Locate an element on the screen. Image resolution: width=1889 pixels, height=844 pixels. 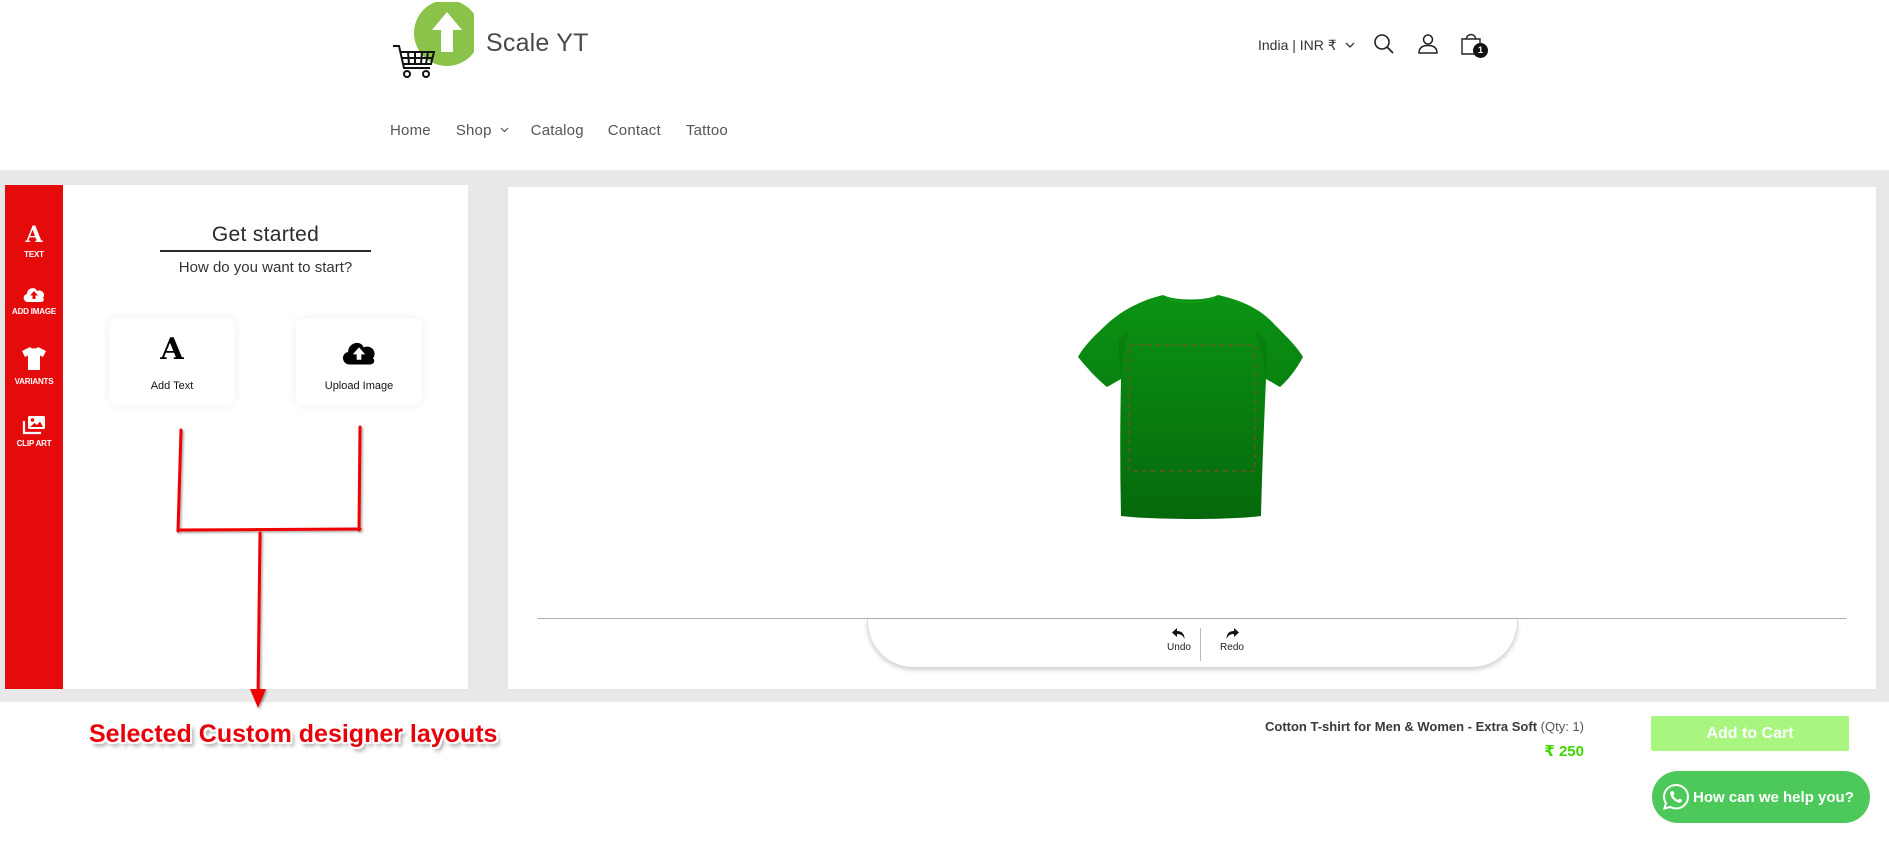
whatsapp-chat-button: How can we help you? is located at coordinates (1761, 797).